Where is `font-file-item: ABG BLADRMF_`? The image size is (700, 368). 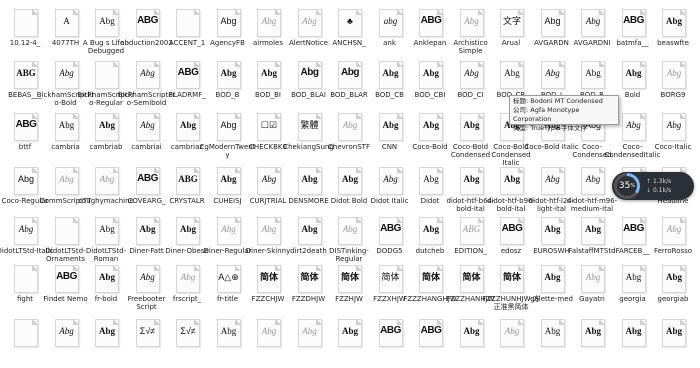 font-file-item: ABG BLADRMF_ is located at coordinates (187, 84).